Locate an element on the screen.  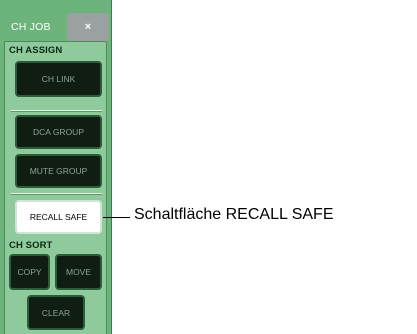
close-button: × is located at coordinates (88, 27).